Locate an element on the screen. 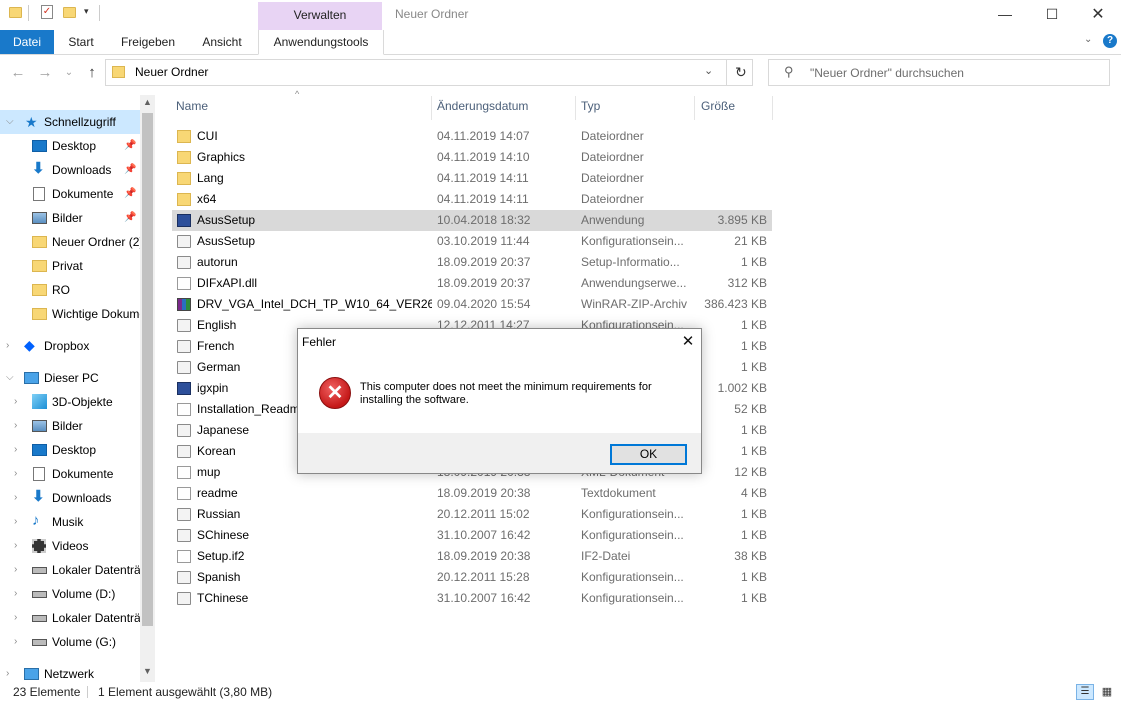 The image size is (1121, 702). nav-item-label: Downloads is located at coordinates (82, 498).